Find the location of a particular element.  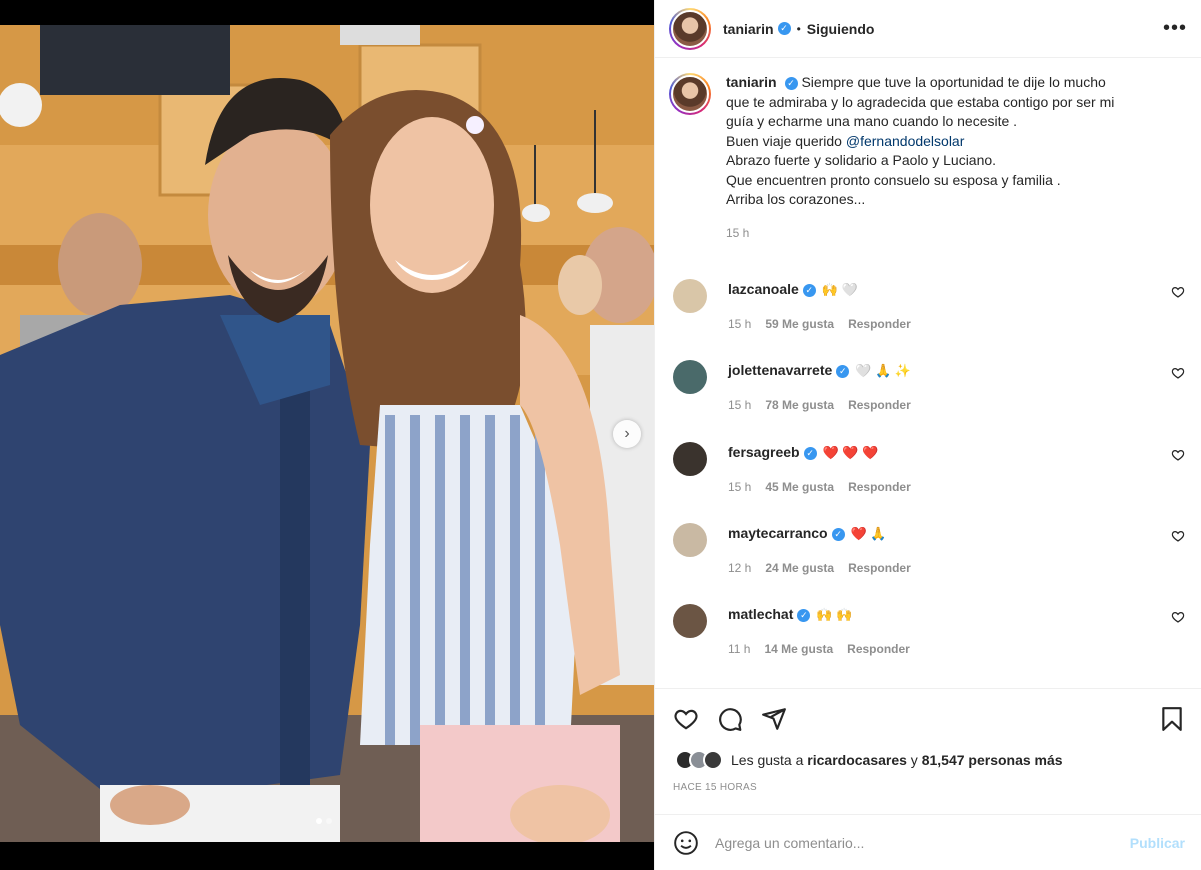

author-username: taniarin is located at coordinates (748, 29).